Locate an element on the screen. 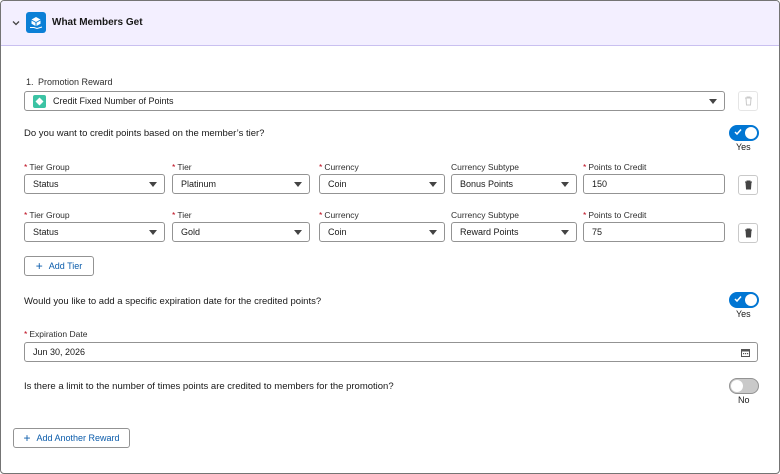  points-to-credit-input: 75 is located at coordinates (654, 232).